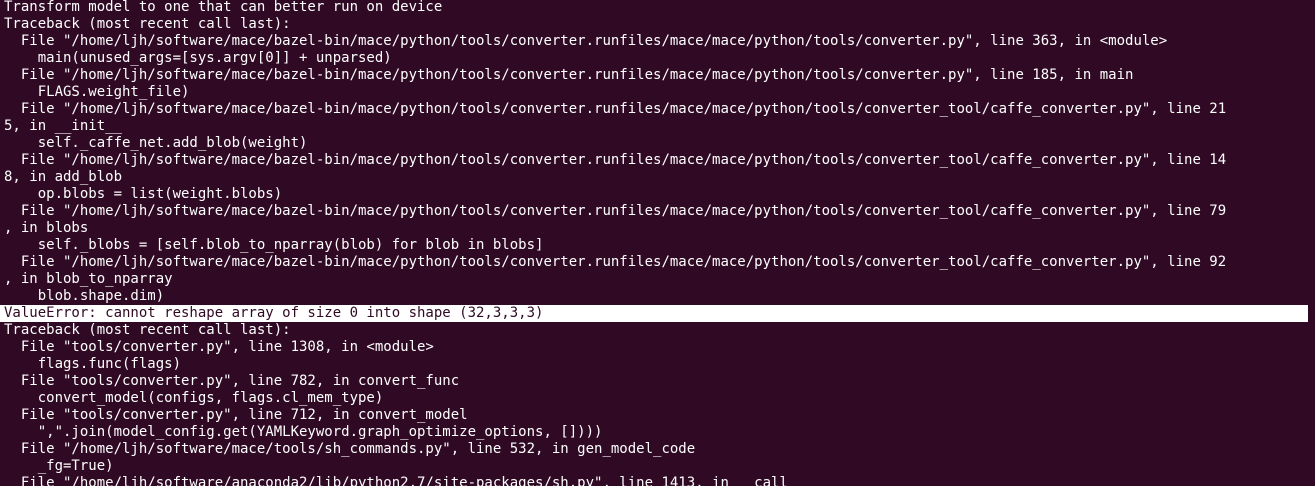  What do you see at coordinates (63, 177) in the screenshot?
I see `terminal-line: 8, in add_blob` at bounding box center [63, 177].